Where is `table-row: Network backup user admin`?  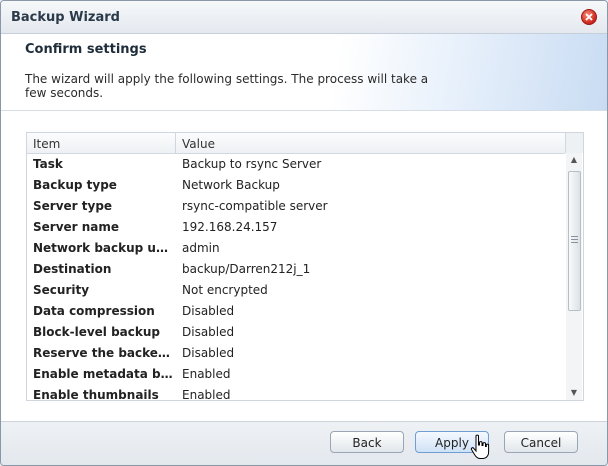 table-row: Network backup user admin is located at coordinates (296, 248).